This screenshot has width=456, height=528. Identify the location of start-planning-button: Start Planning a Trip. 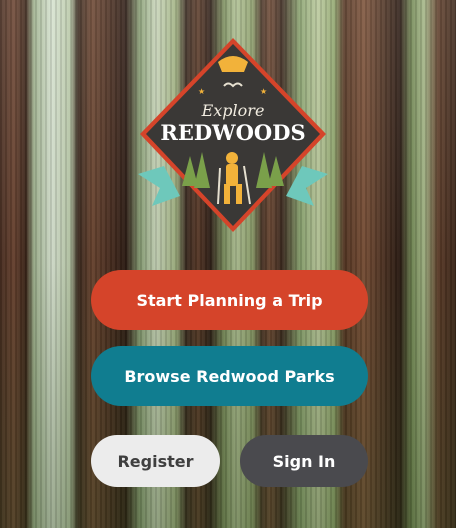
(229, 300).